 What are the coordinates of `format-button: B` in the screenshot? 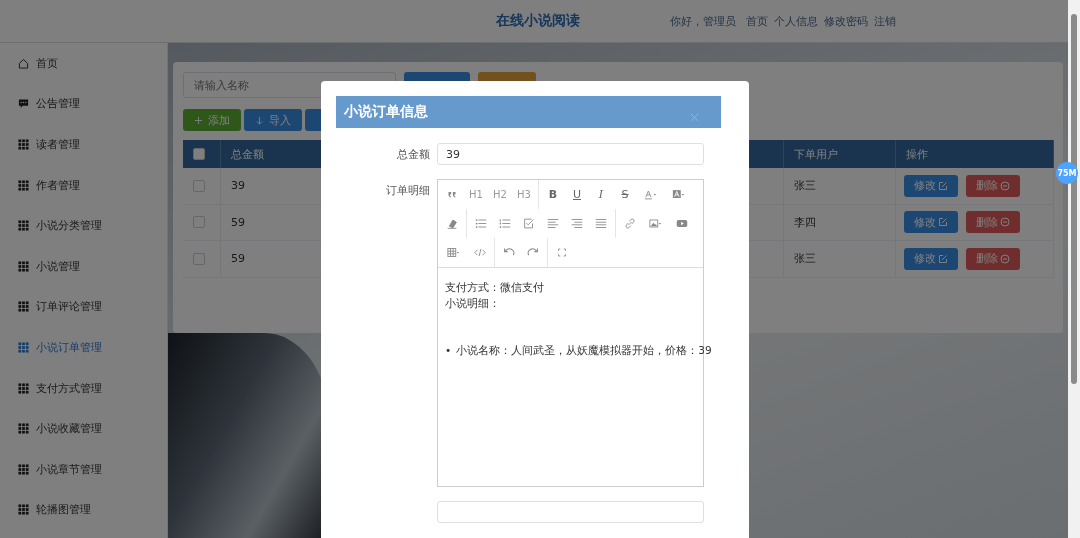 It's located at (553, 194).